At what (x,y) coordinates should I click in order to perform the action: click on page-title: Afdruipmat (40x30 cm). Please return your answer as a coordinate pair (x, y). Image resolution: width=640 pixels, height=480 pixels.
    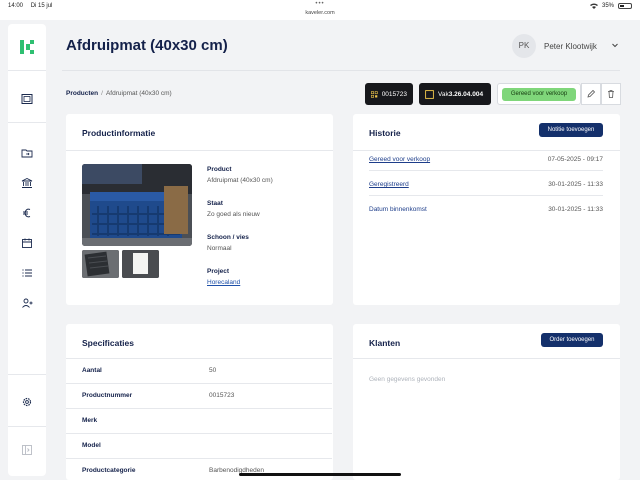
    Looking at the image, I should click on (147, 45).